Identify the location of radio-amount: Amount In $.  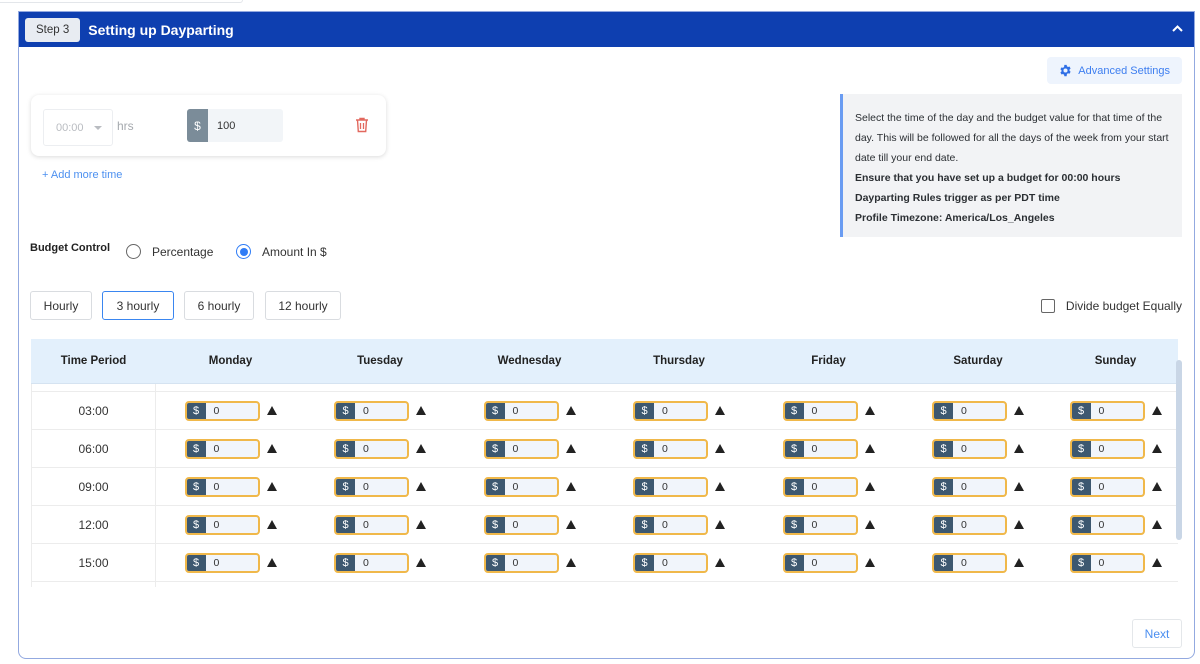
(281, 251).